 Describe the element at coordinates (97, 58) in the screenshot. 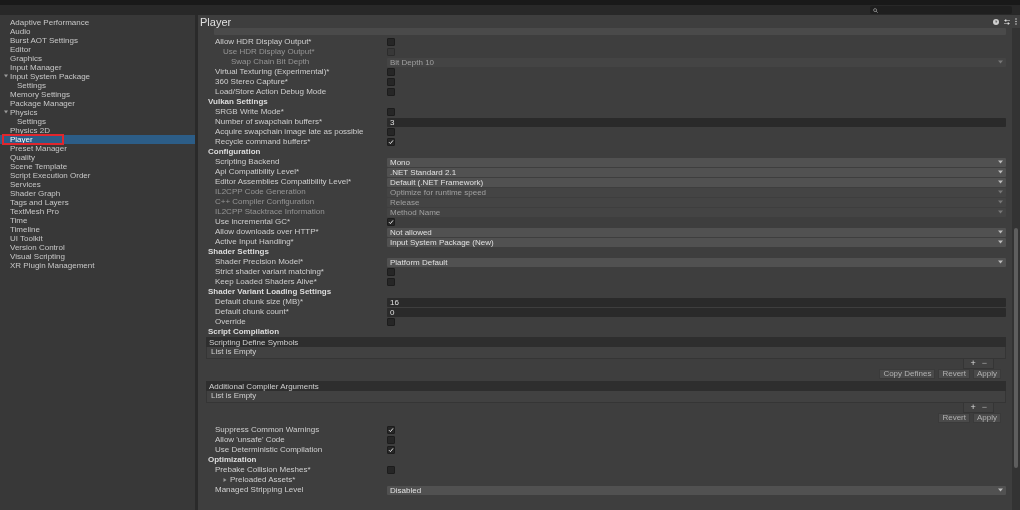

I see `sidebar-item: Graphics` at that location.